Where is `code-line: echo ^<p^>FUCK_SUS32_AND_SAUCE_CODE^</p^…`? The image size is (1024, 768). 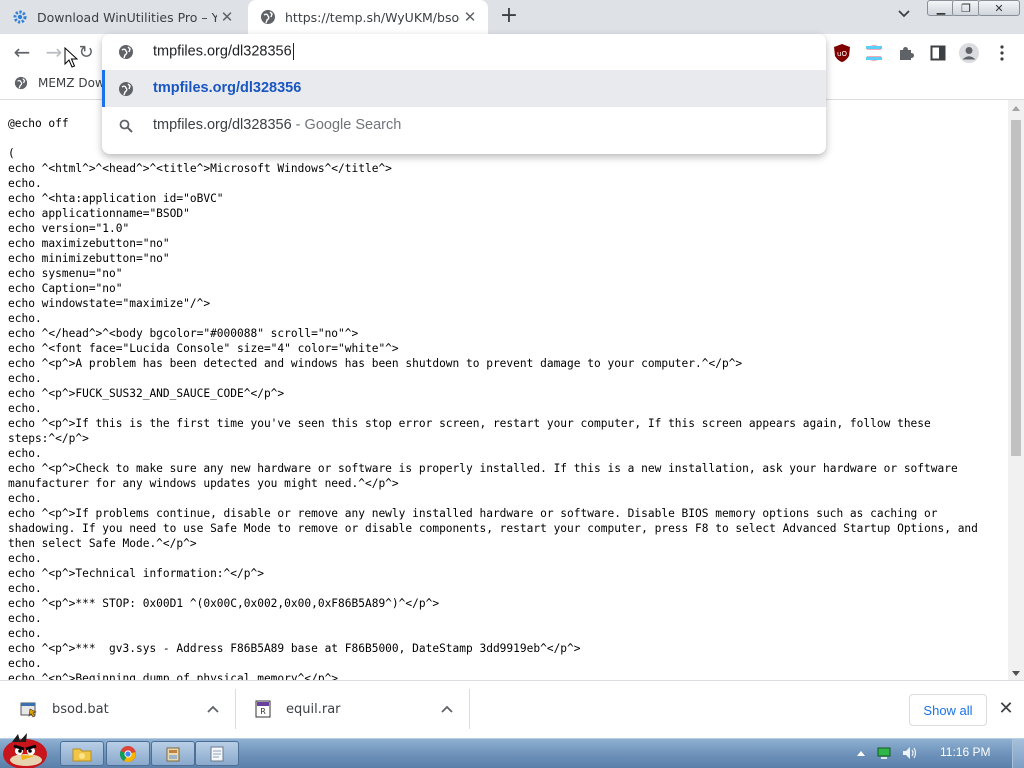 code-line: echo ^<p^>FUCK_SUS32_AND_SAUCE_CODE^</p^… is located at coordinates (146, 393).